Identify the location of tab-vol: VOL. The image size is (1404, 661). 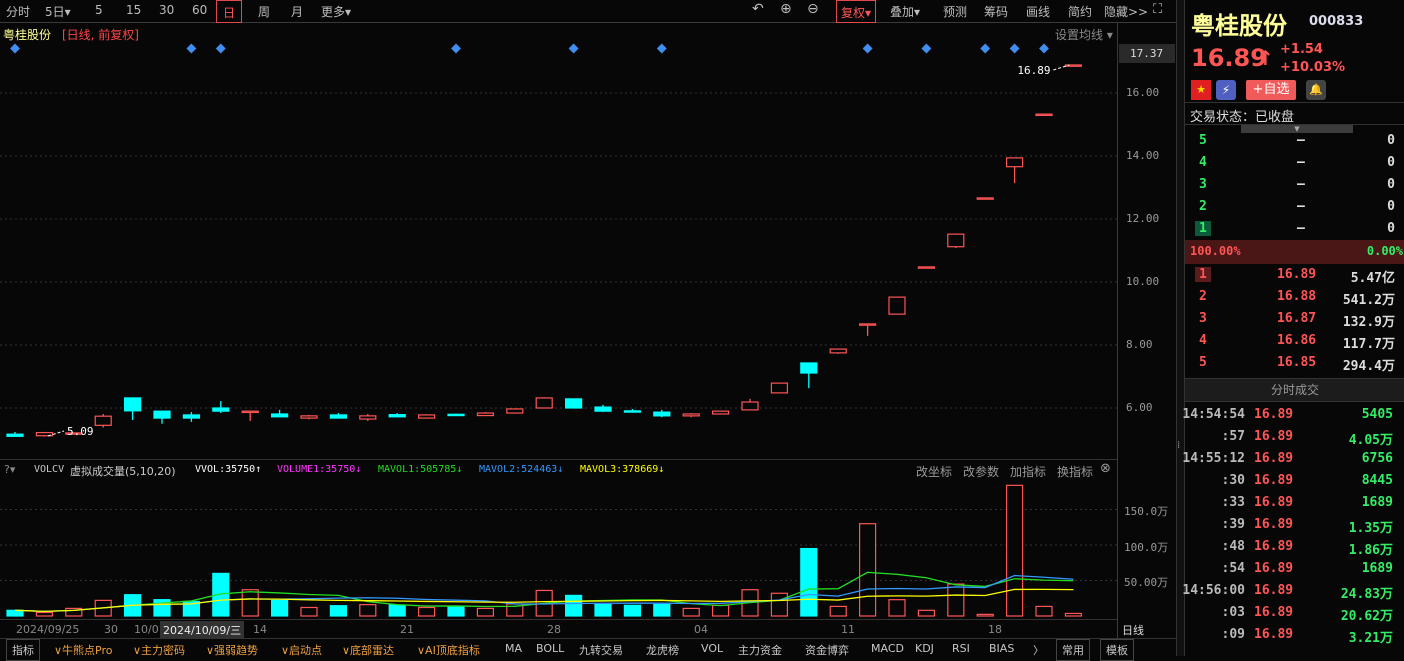
(712, 648).